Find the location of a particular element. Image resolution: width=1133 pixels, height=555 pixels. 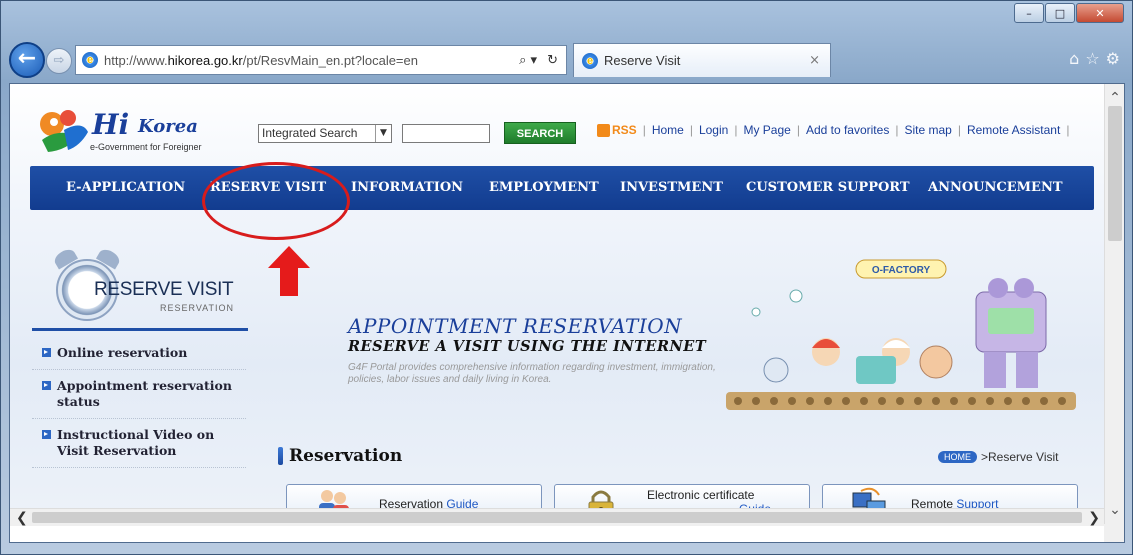

scroll-up-icon: ⌃ is located at coordinates (1114, 98).